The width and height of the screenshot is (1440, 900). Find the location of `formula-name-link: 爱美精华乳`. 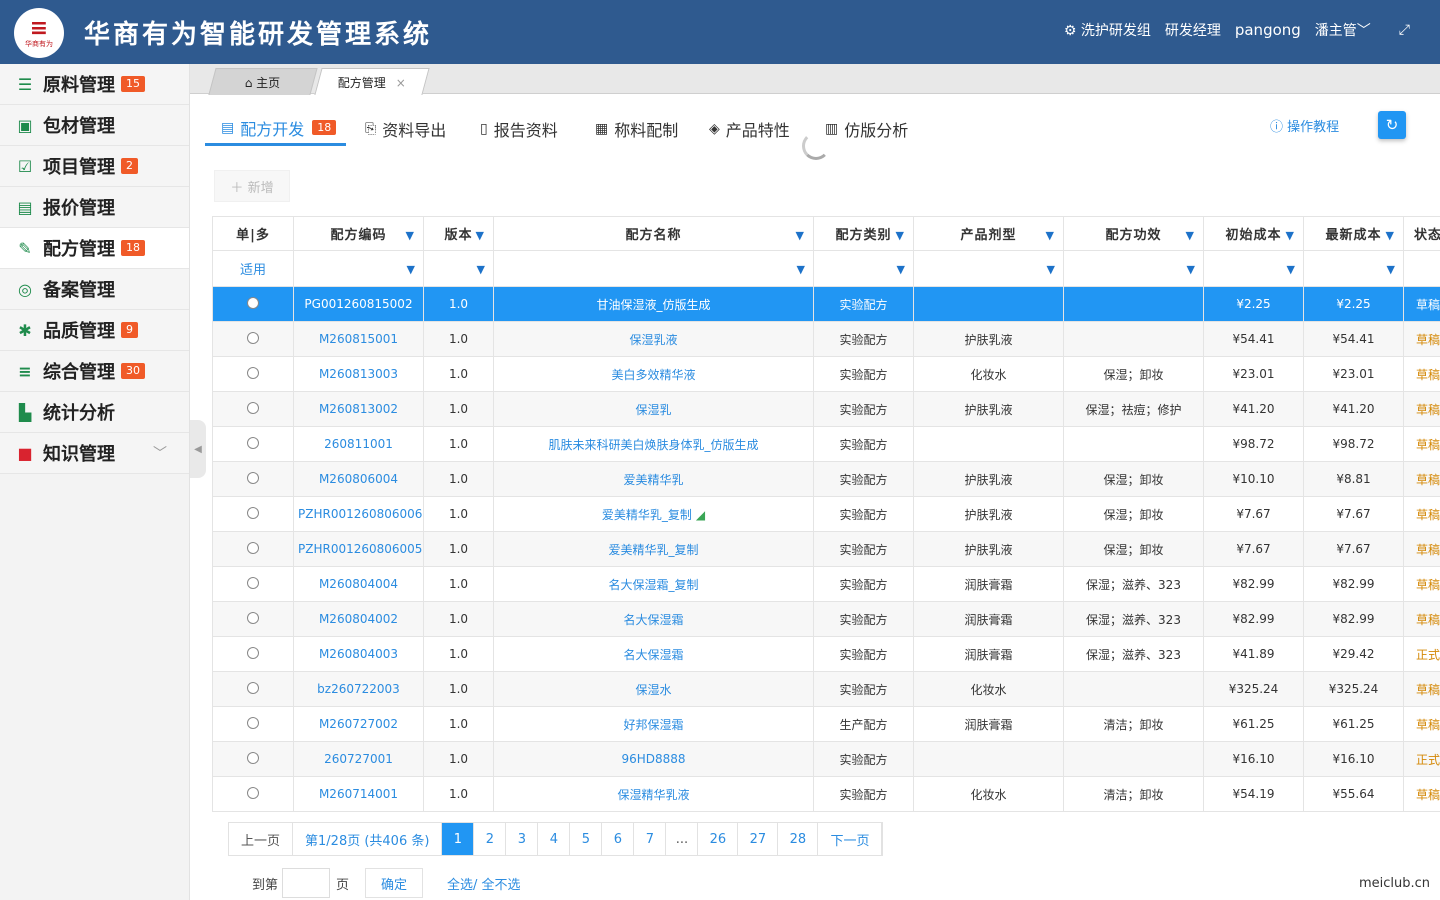

formula-name-link: 爱美精华乳 is located at coordinates (653, 479).